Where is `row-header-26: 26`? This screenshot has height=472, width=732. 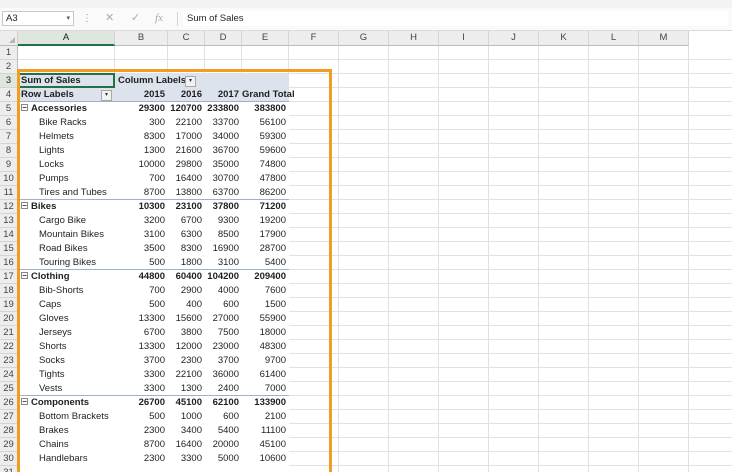
row-header-26: 26 is located at coordinates (9, 403).